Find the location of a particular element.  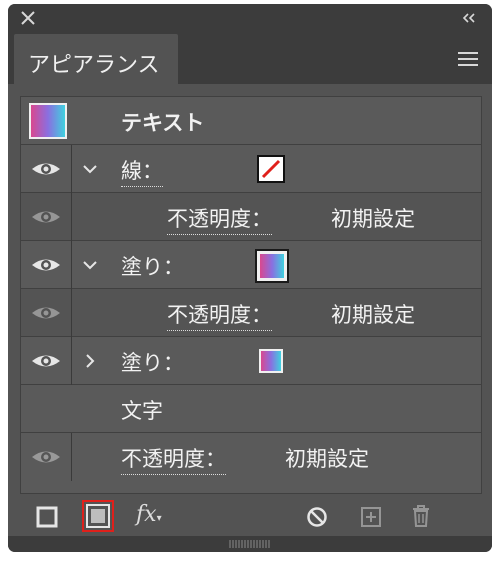

add-new-fill-button is located at coordinates (98, 516).